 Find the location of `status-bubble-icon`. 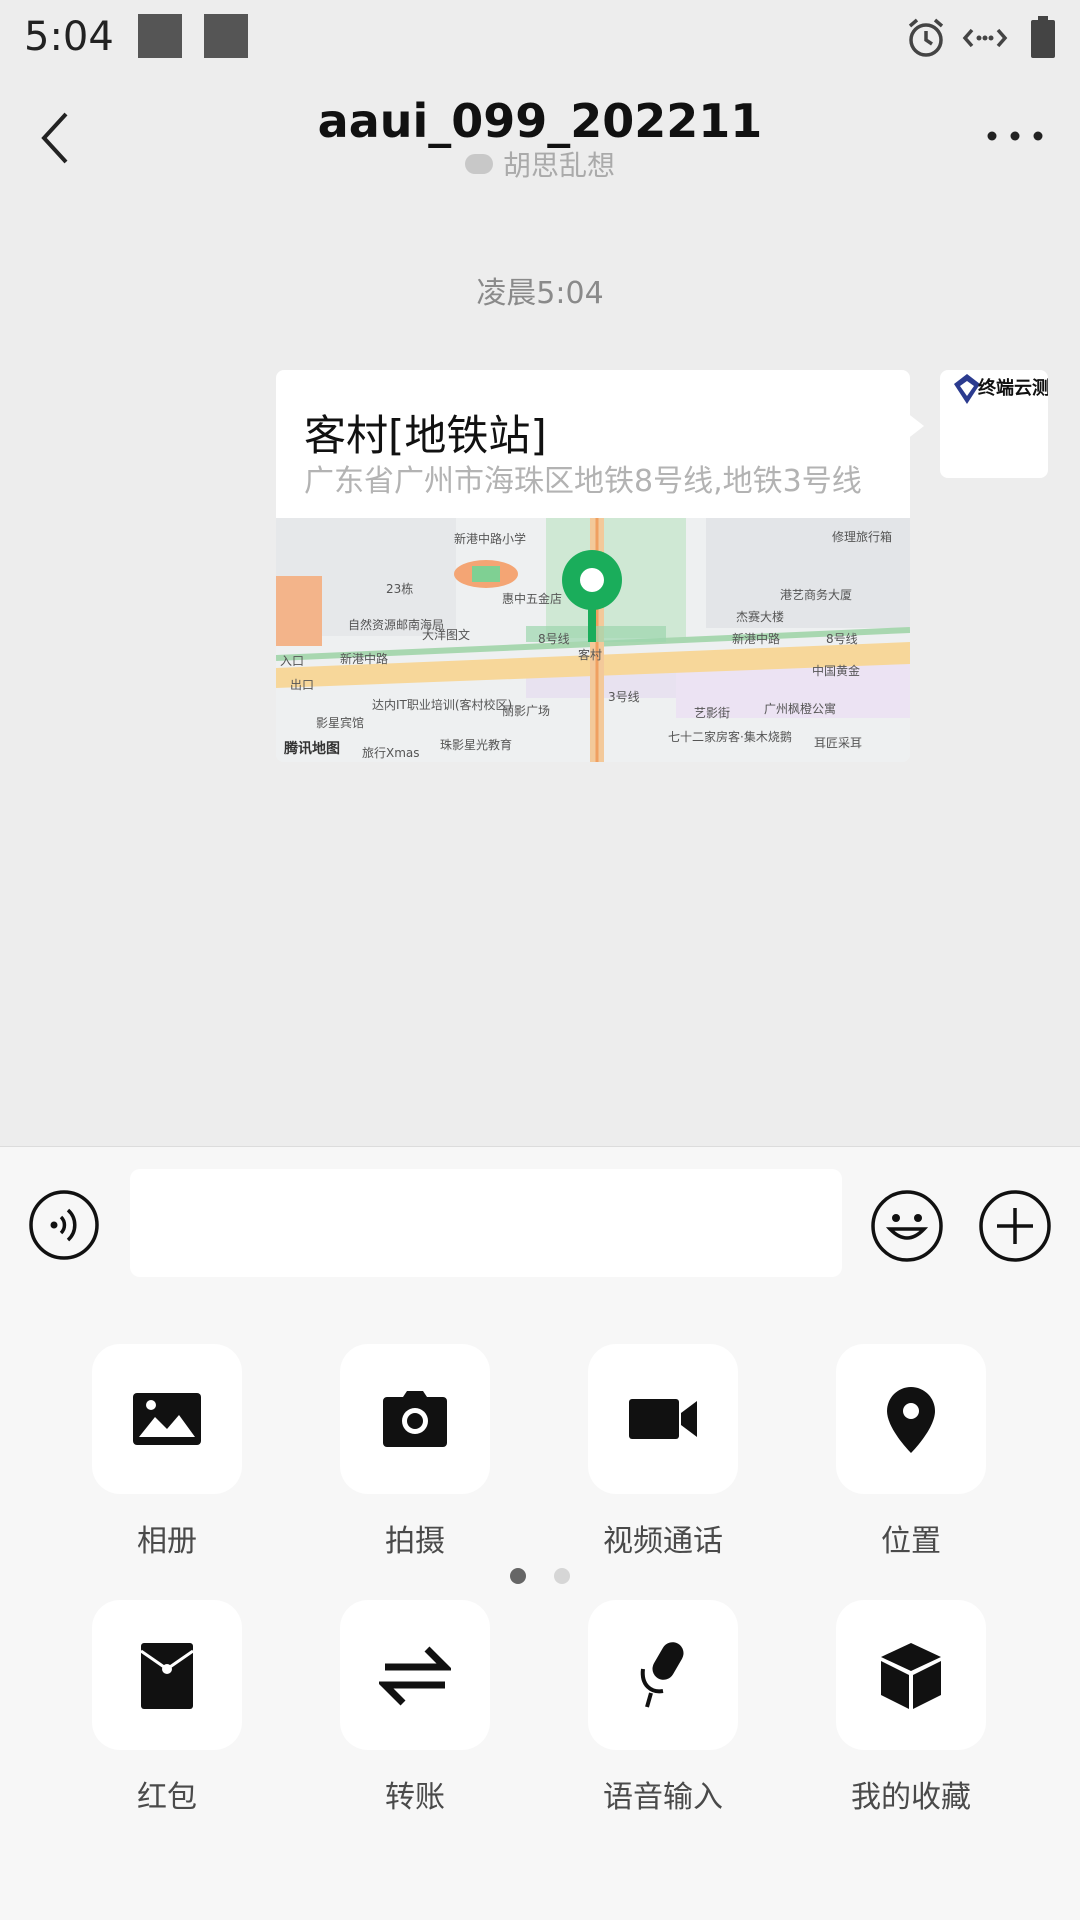

status-bubble-icon is located at coordinates (478, 164).